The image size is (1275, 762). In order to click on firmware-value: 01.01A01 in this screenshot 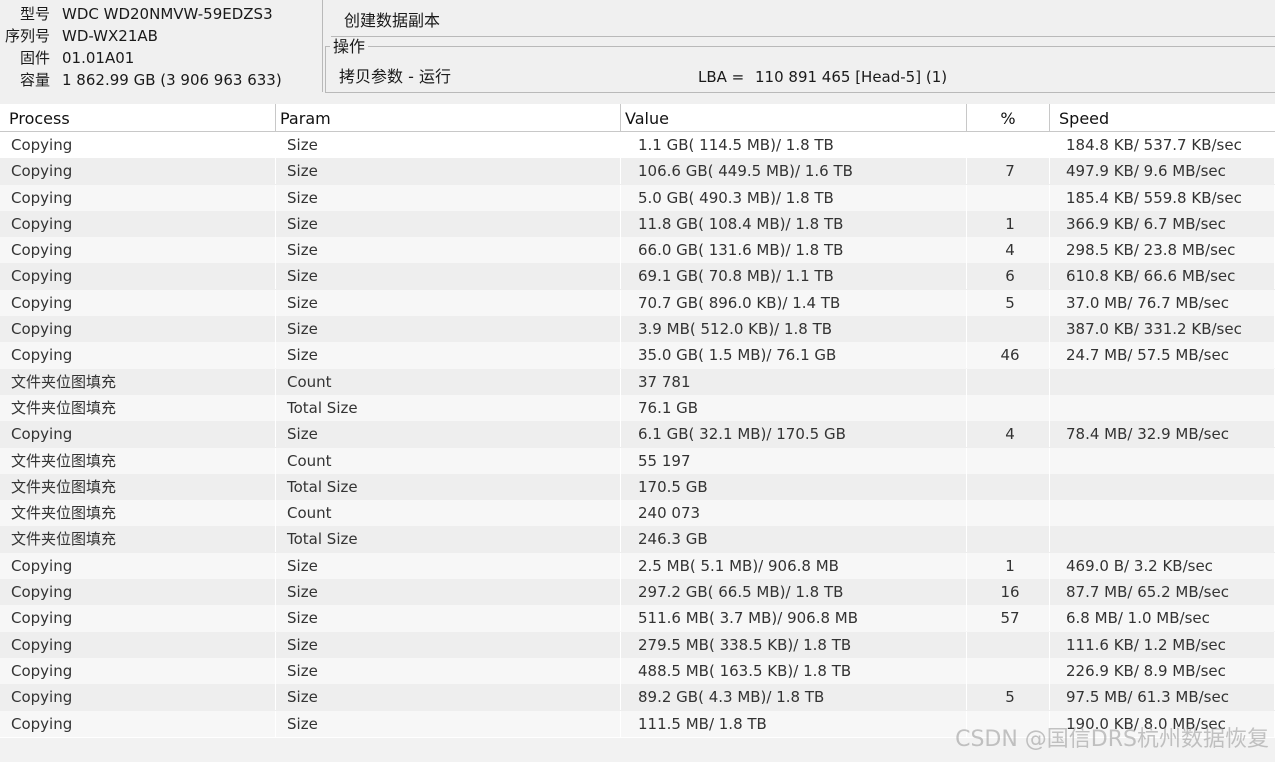, I will do `click(98, 58)`.